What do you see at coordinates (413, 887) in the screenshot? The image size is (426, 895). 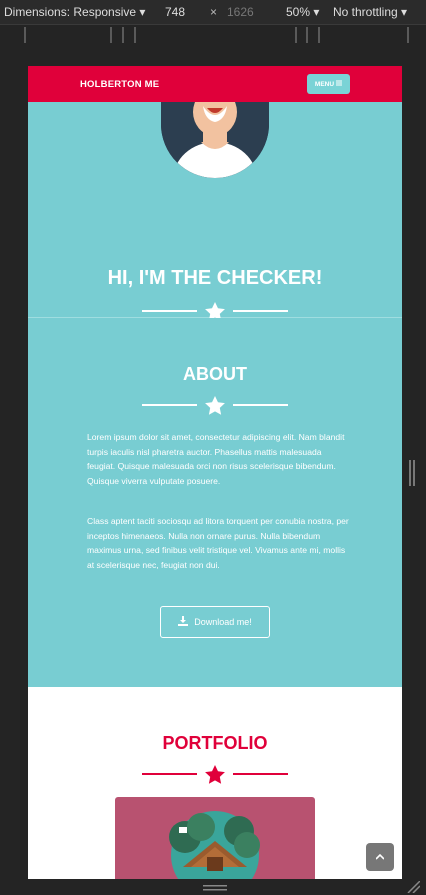 I see `corner-resize-icon` at bounding box center [413, 887].